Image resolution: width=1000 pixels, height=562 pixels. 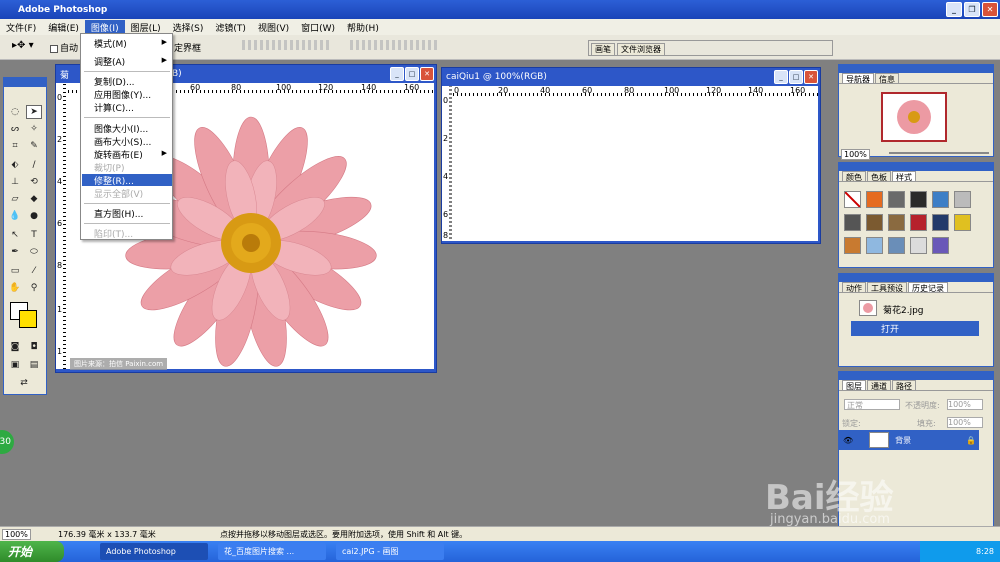 What do you see at coordinates (15, 165) in the screenshot?
I see `healing-brush-icon: ⬖` at bounding box center [15, 165].